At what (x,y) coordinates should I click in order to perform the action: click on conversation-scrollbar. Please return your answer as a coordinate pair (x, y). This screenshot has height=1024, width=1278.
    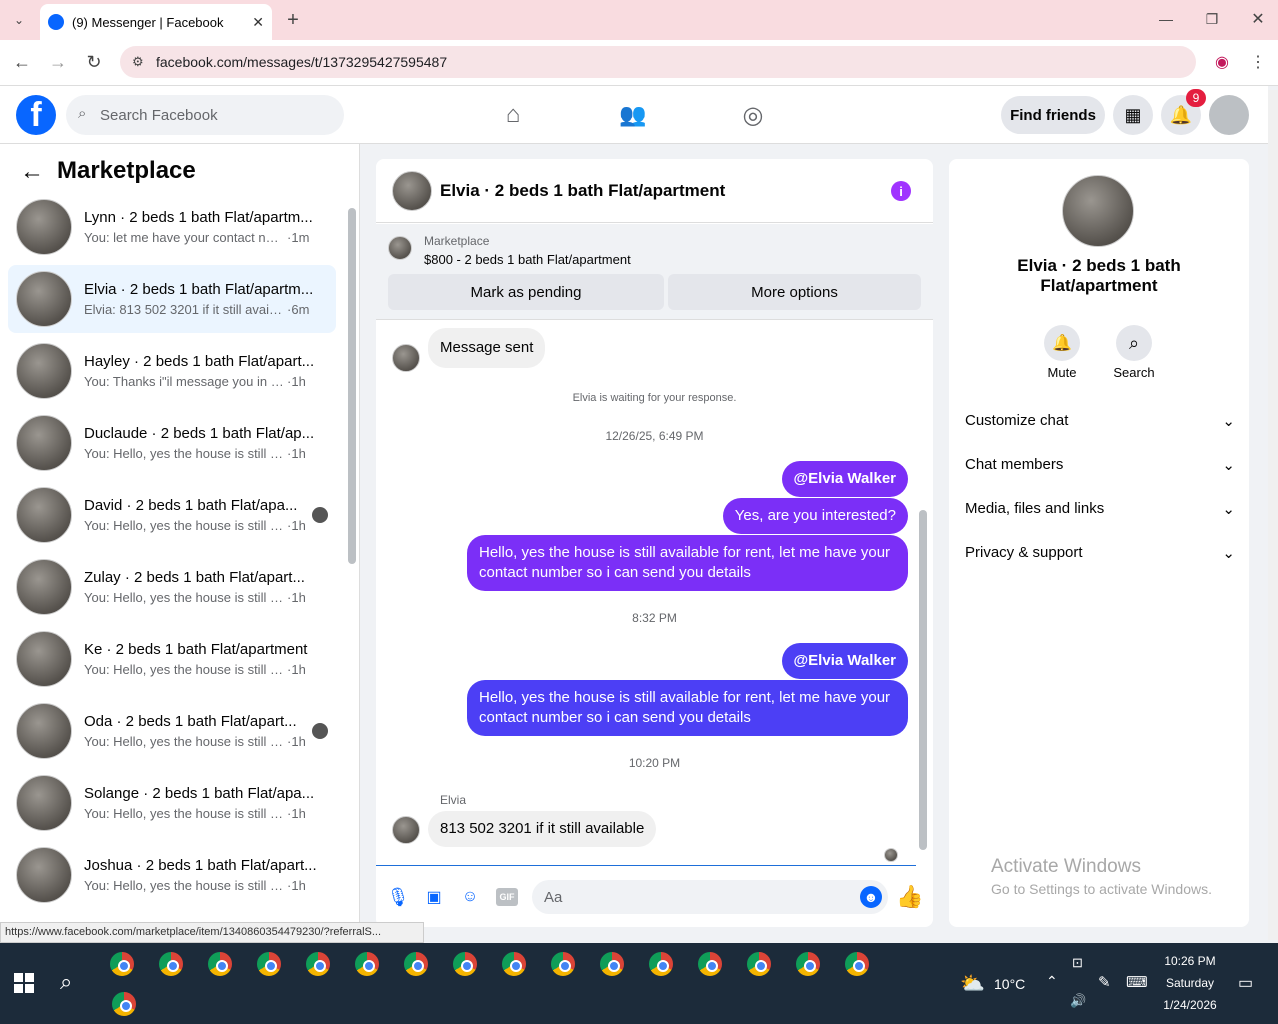
    Looking at the image, I should click on (352, 386).